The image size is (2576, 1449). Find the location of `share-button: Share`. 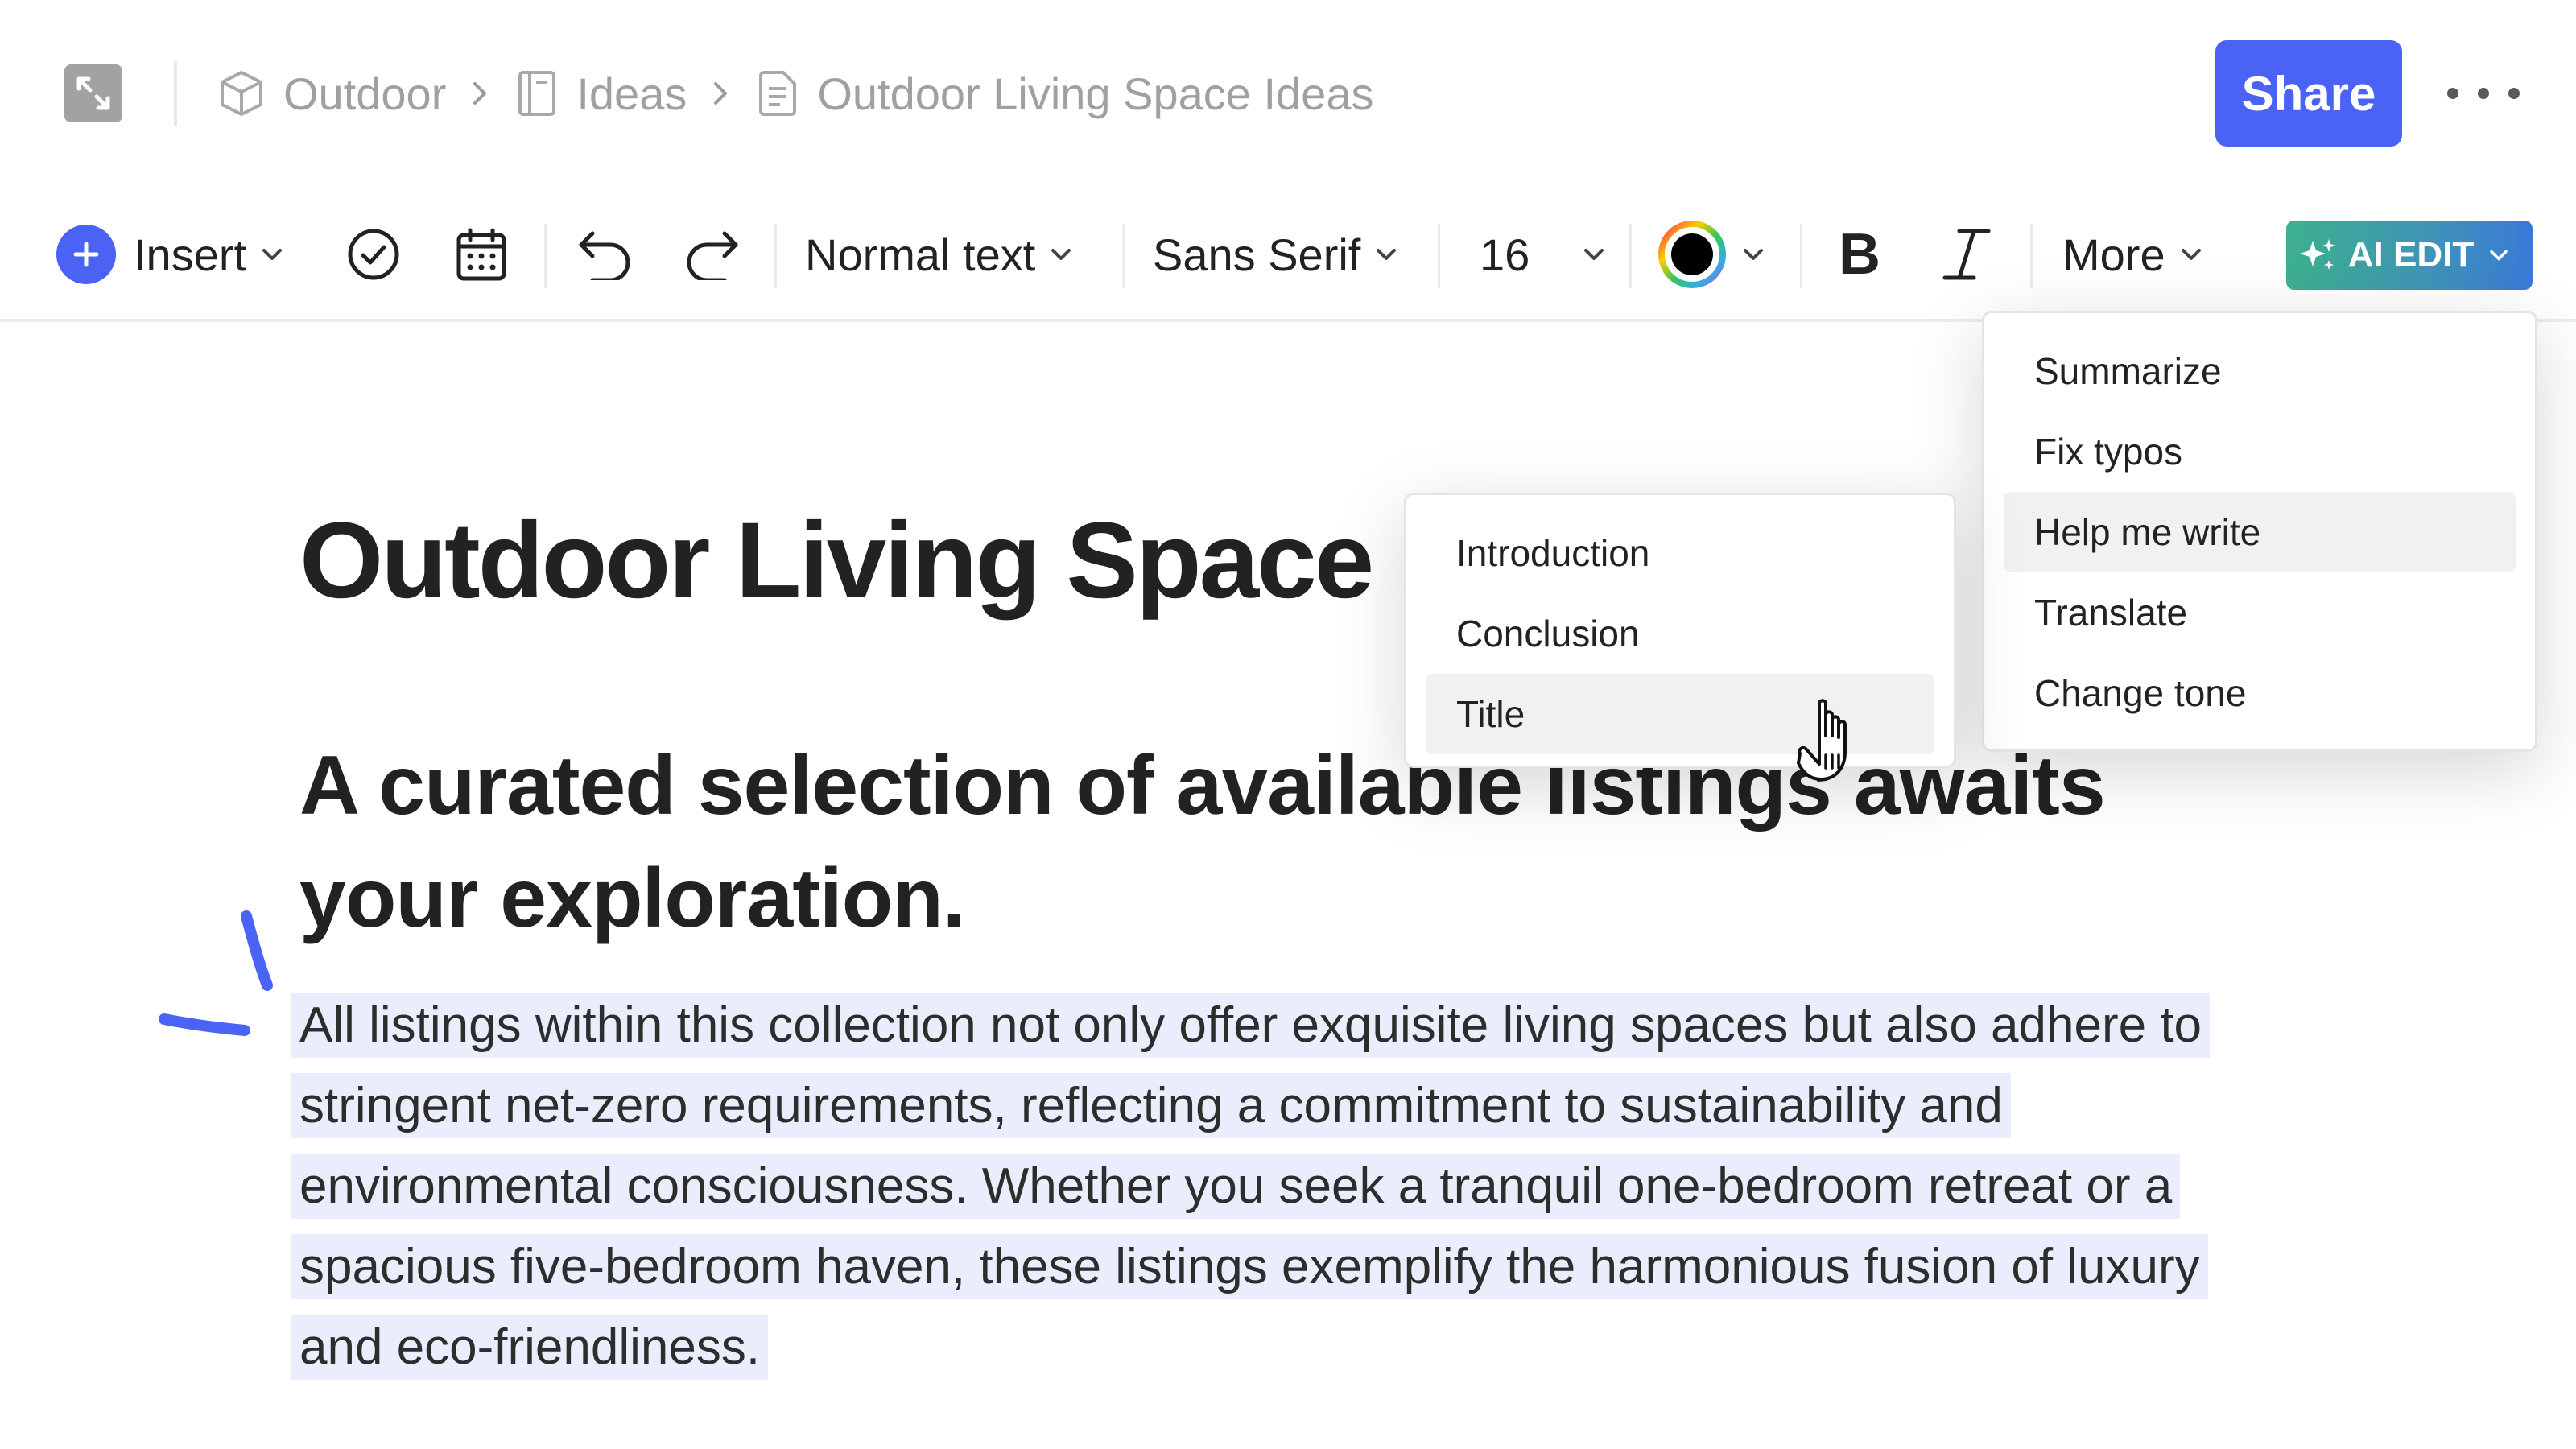

share-button: Share is located at coordinates (2308, 93).